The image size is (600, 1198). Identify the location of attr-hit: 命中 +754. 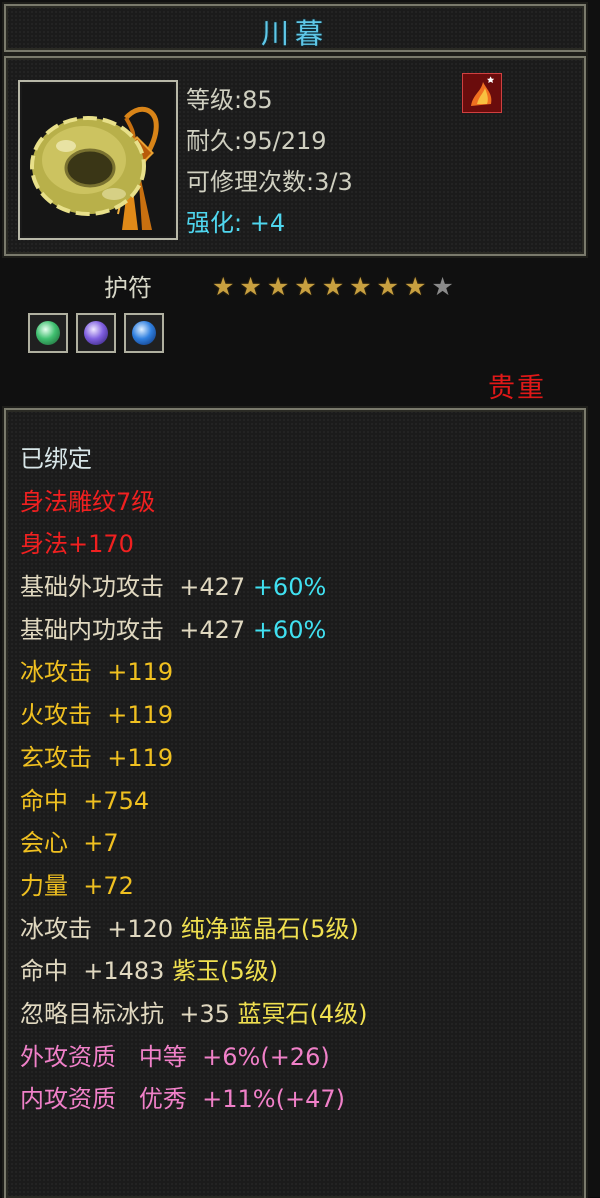
(85, 800).